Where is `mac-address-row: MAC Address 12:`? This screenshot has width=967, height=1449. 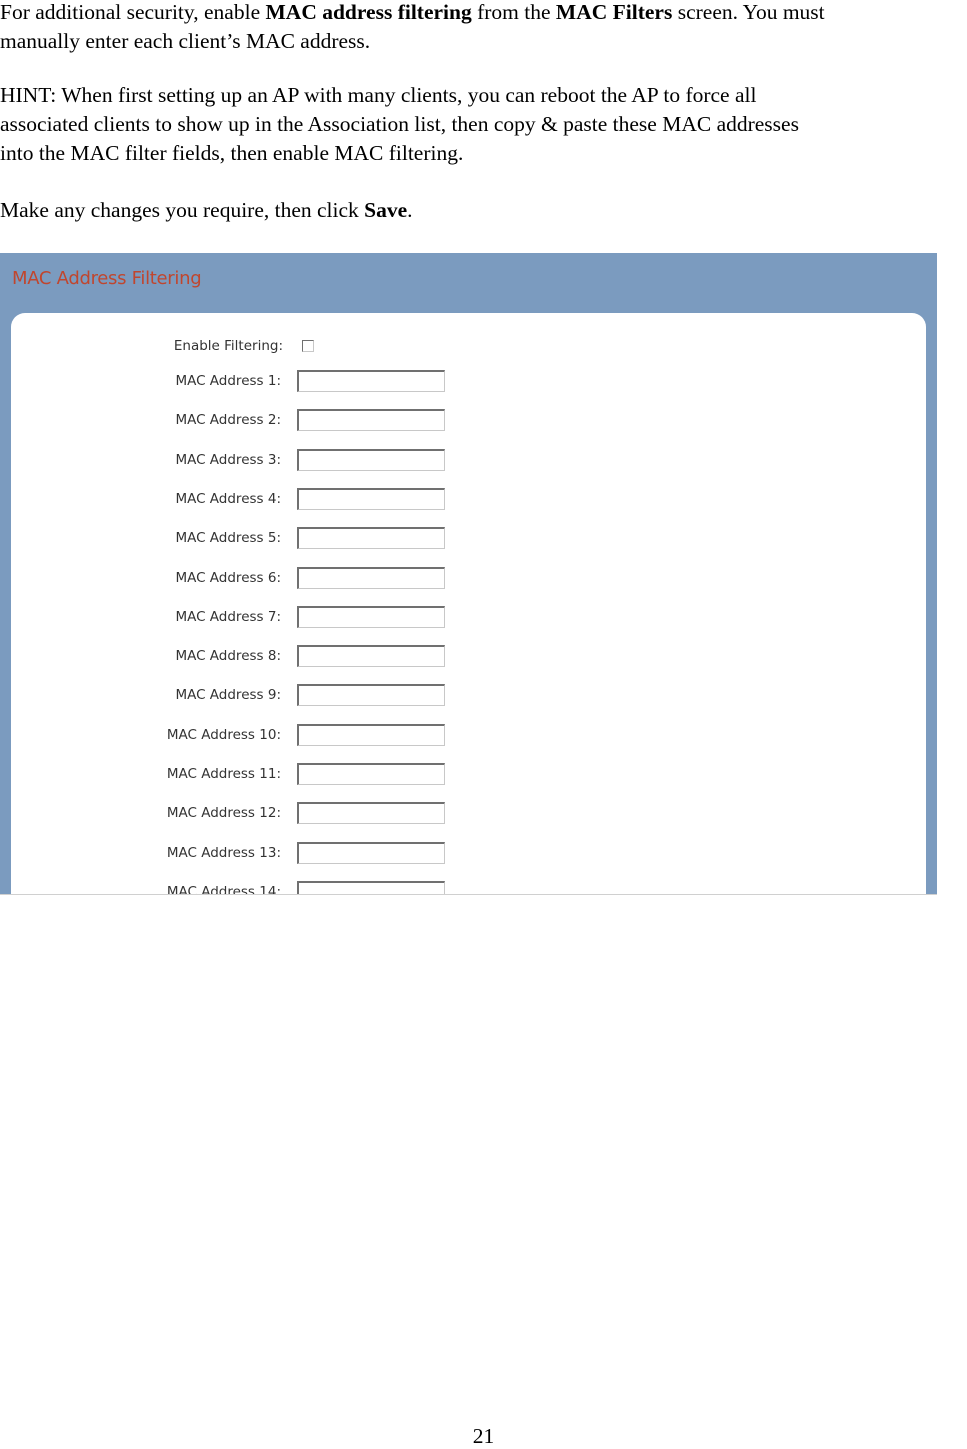
mac-address-row: MAC Address 12: is located at coordinates (261, 814).